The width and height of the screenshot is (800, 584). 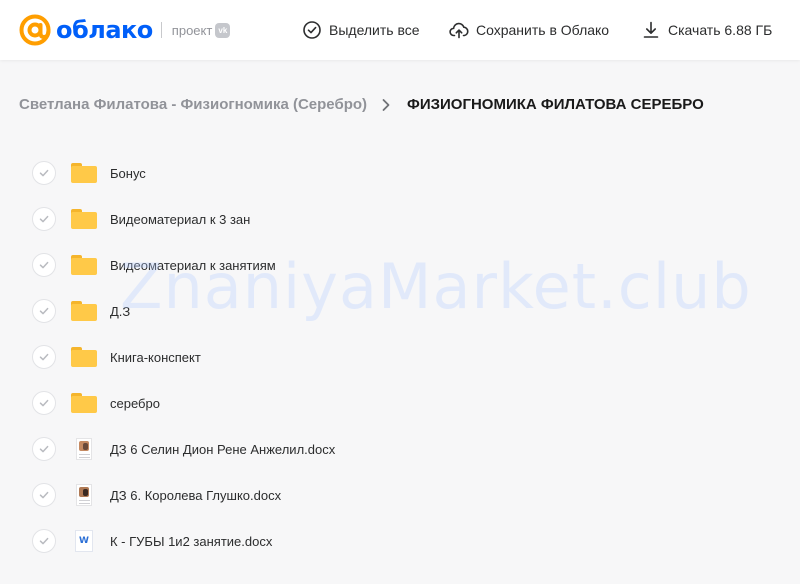 What do you see at coordinates (400, 219) in the screenshot?
I see `list-item: Видеоматериал к 3 зан` at bounding box center [400, 219].